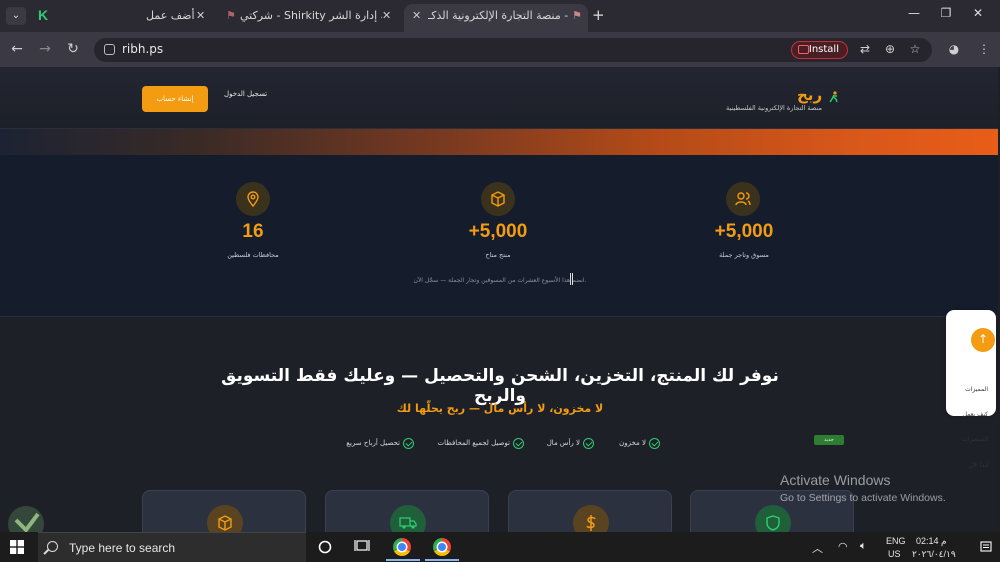 The image size is (1000, 562). I want to click on runner-logo-icon, so click(833, 97).